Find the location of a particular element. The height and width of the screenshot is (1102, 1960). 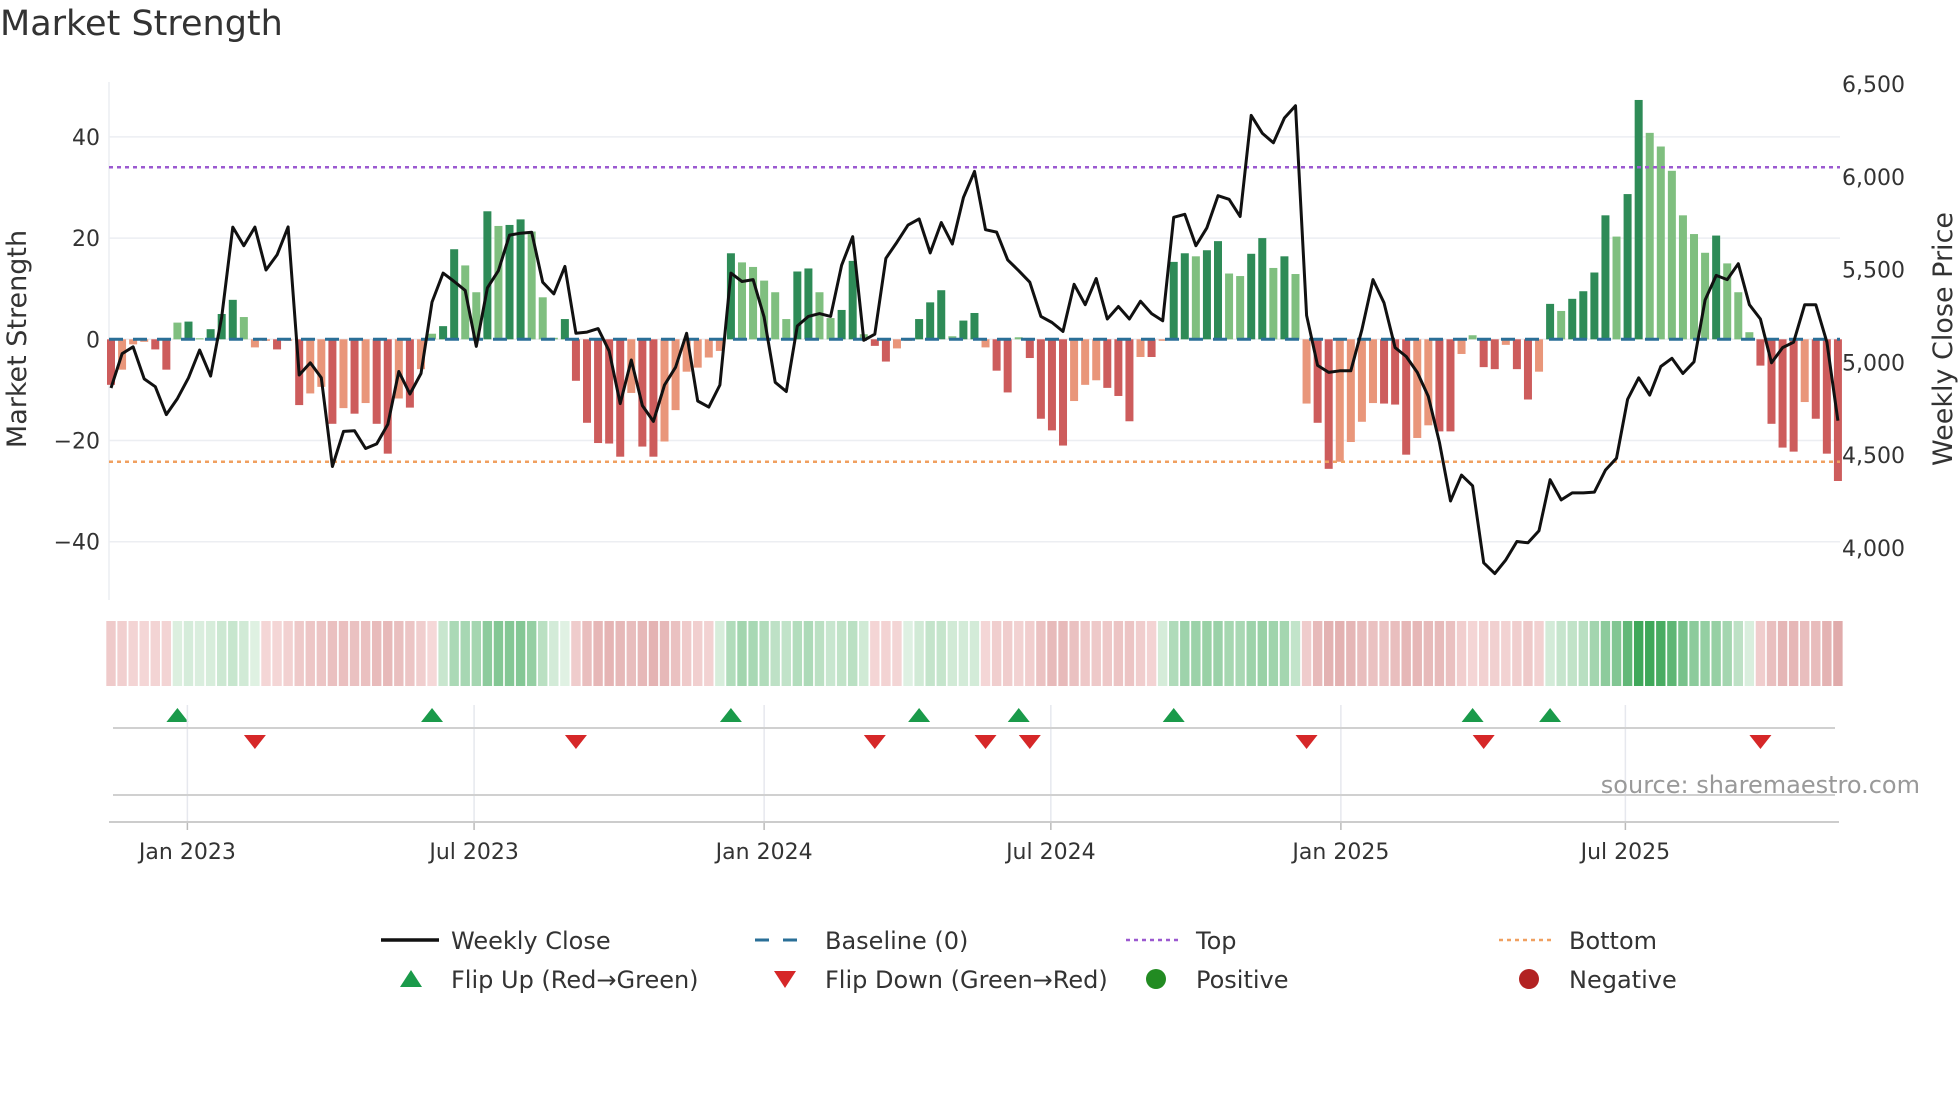

y2-tick-label: 5,500 is located at coordinates (1873, 271).